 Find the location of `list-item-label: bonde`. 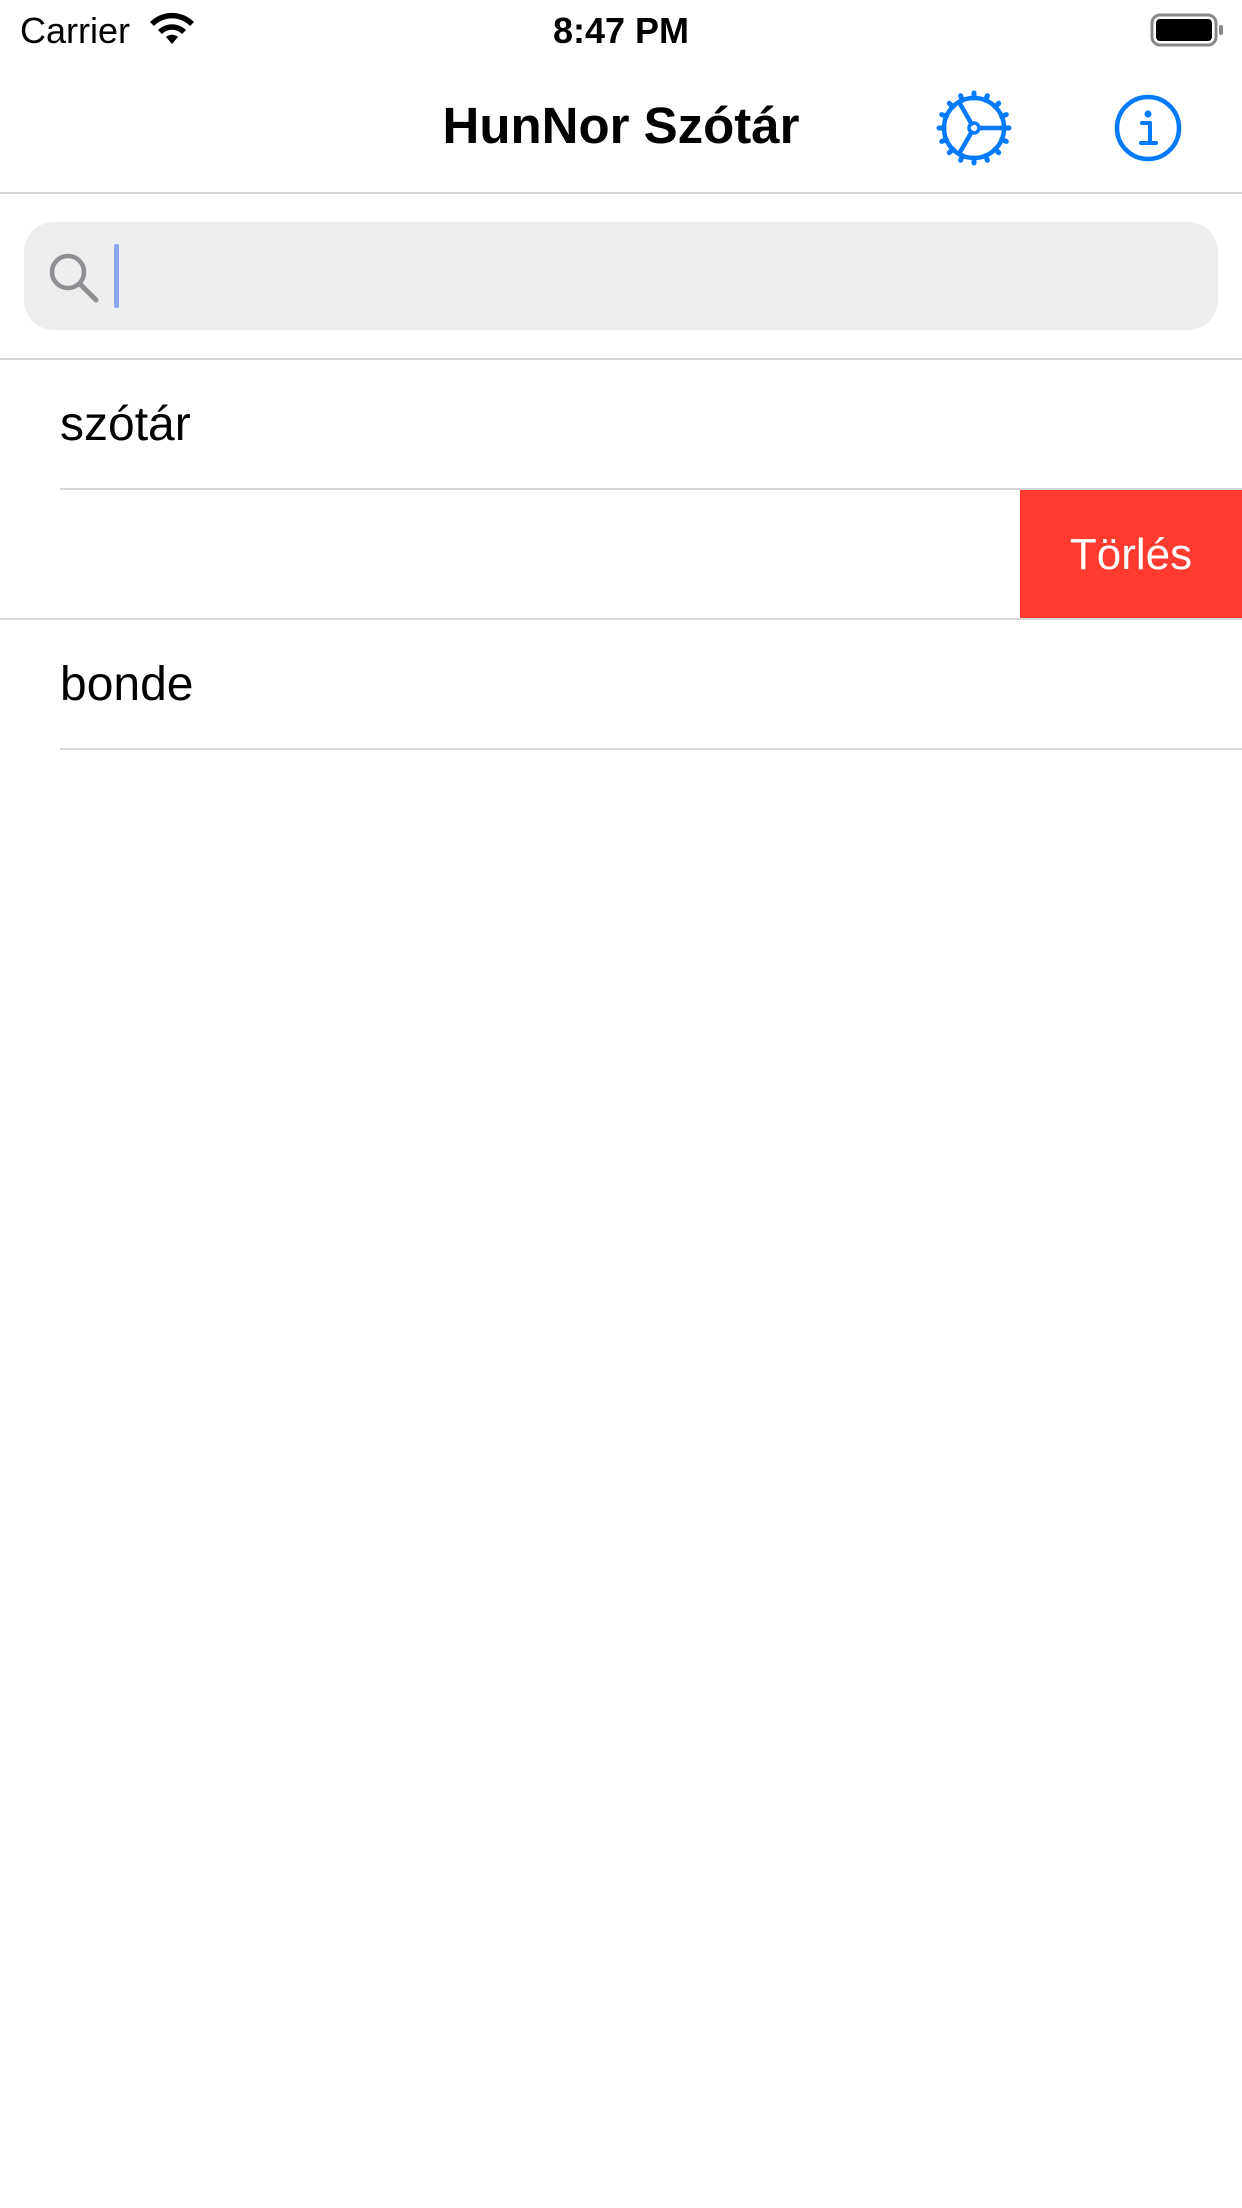

list-item-label: bonde is located at coordinates (127, 684).